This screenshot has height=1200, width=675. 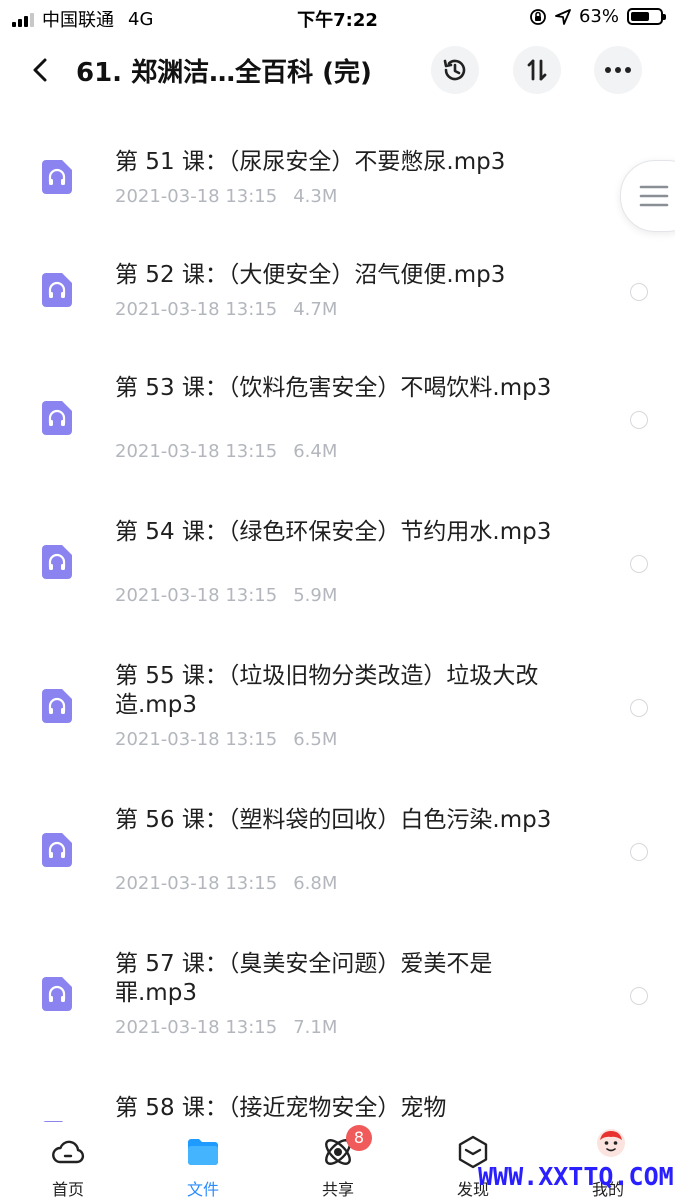 What do you see at coordinates (333, 388) in the screenshot?
I see `file-name: 第 53 课：（饮料危害安全）不喝饮料.mp3` at bounding box center [333, 388].